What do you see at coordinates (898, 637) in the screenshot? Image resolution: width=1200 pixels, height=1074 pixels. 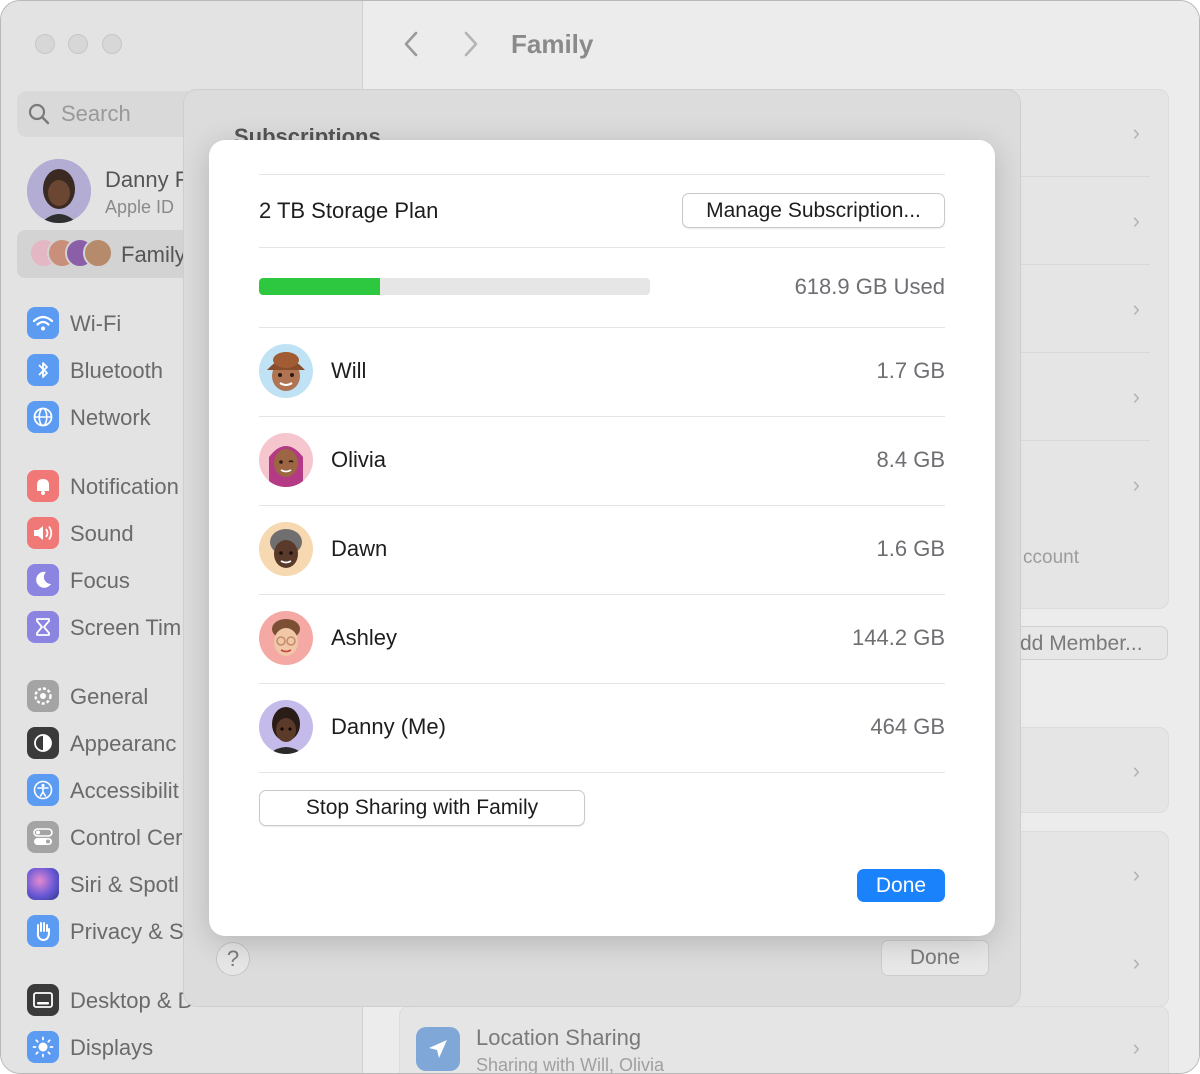 I see `member-storage: 144.2 GB` at bounding box center [898, 637].